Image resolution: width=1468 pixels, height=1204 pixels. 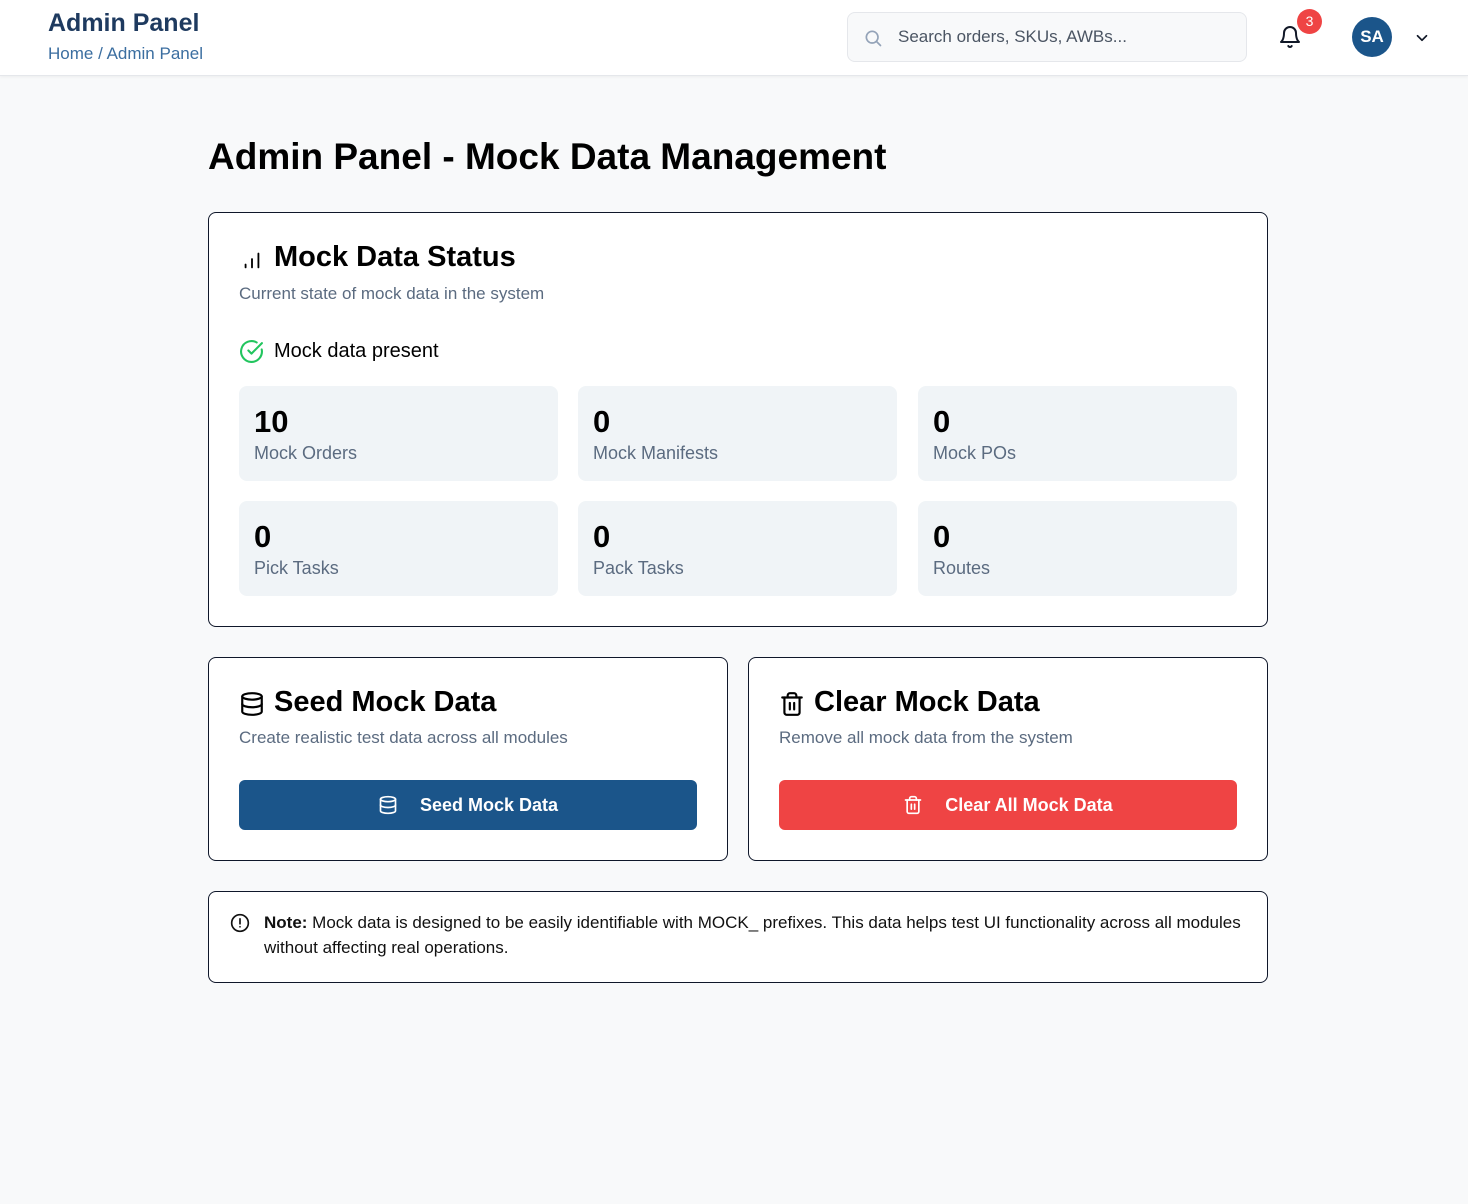 I want to click on notification-badge: 3, so click(x=1309, y=21).